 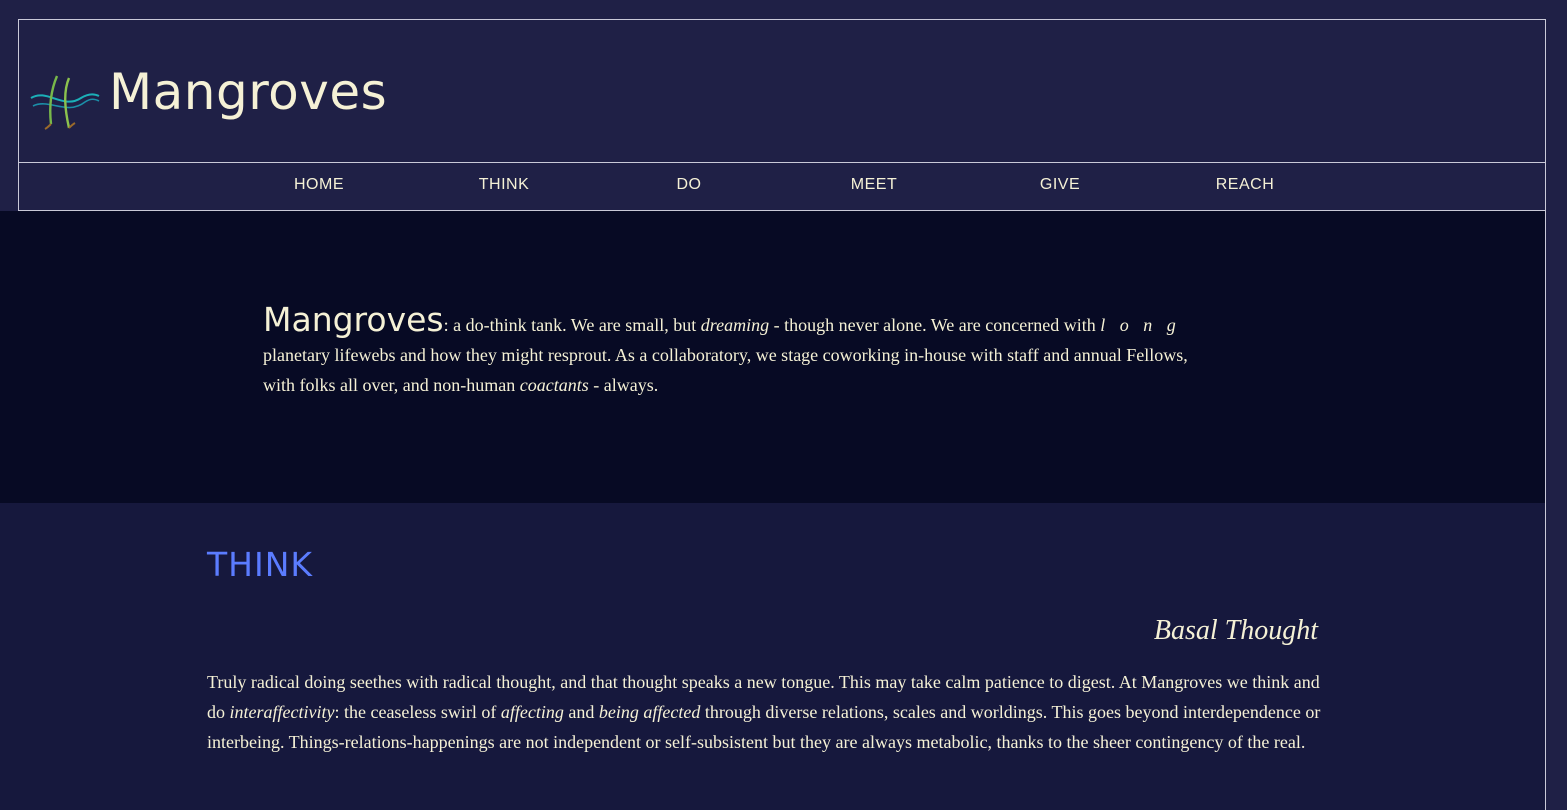 I want to click on think-heading: THINK, so click(x=260, y=564).